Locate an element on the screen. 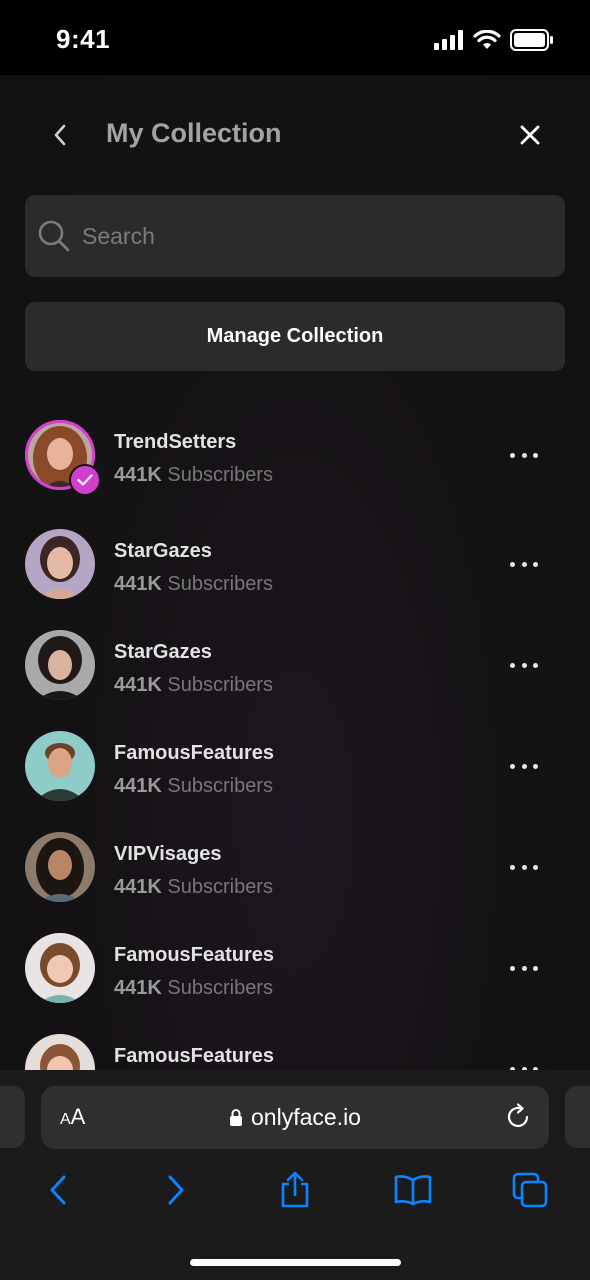 Image resolution: width=590 pixels, height=1280 pixels. wifi-icon is located at coordinates (487, 39).